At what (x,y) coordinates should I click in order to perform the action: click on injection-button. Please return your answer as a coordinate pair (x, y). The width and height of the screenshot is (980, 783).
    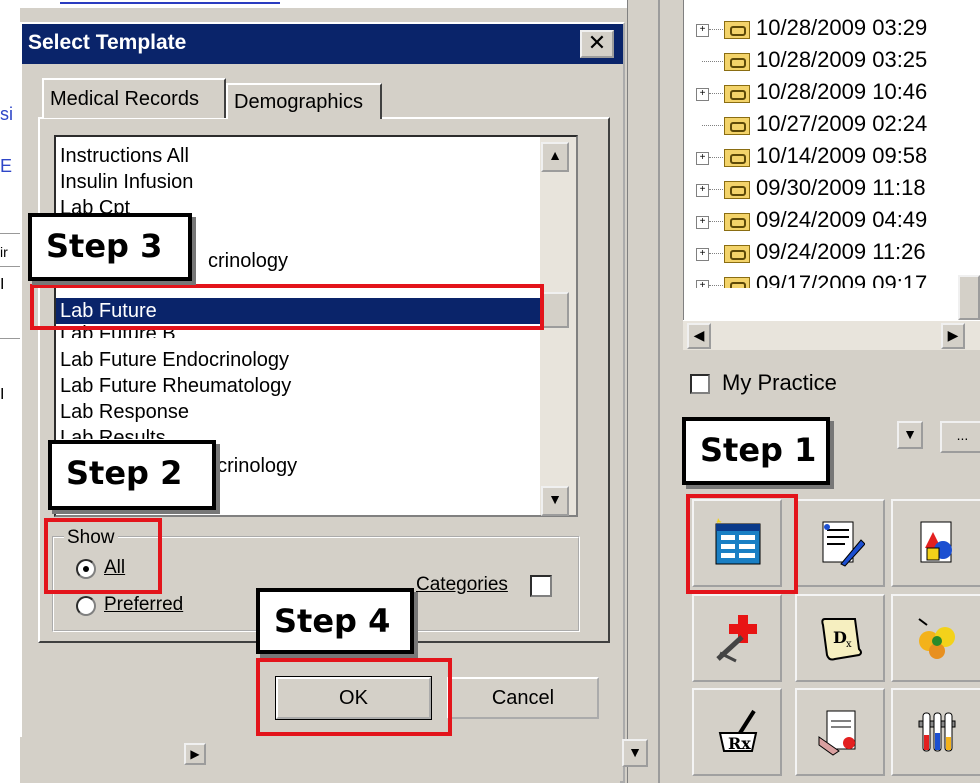
    Looking at the image, I should click on (737, 638).